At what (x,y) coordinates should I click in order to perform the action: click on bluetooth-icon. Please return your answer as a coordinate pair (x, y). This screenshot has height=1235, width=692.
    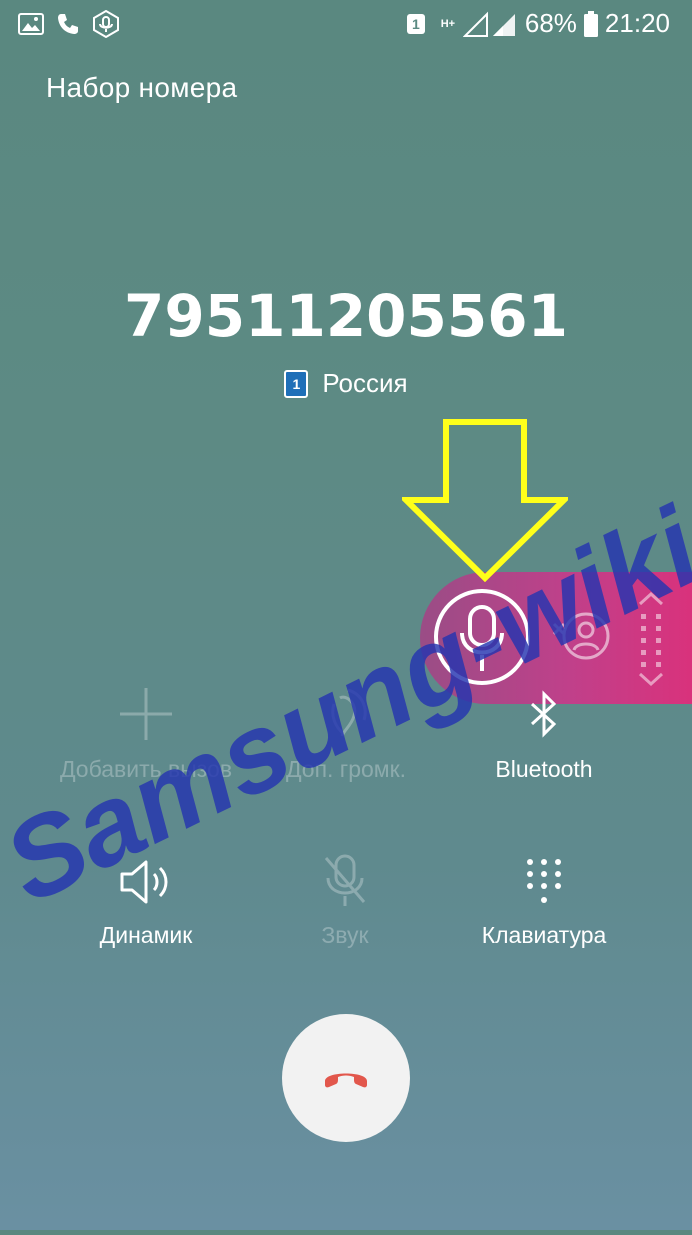
    Looking at the image, I should click on (543, 714).